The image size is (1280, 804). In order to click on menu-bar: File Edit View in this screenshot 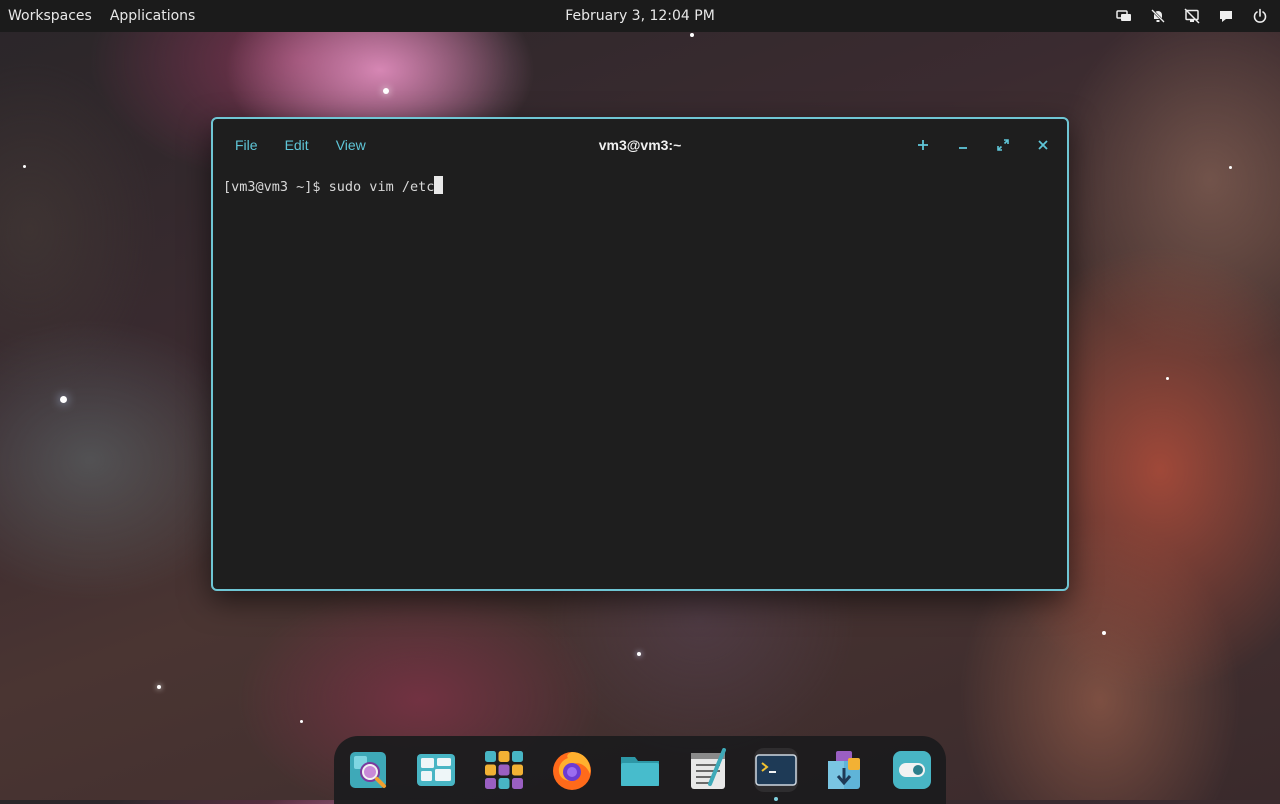, I will do `click(300, 145)`.